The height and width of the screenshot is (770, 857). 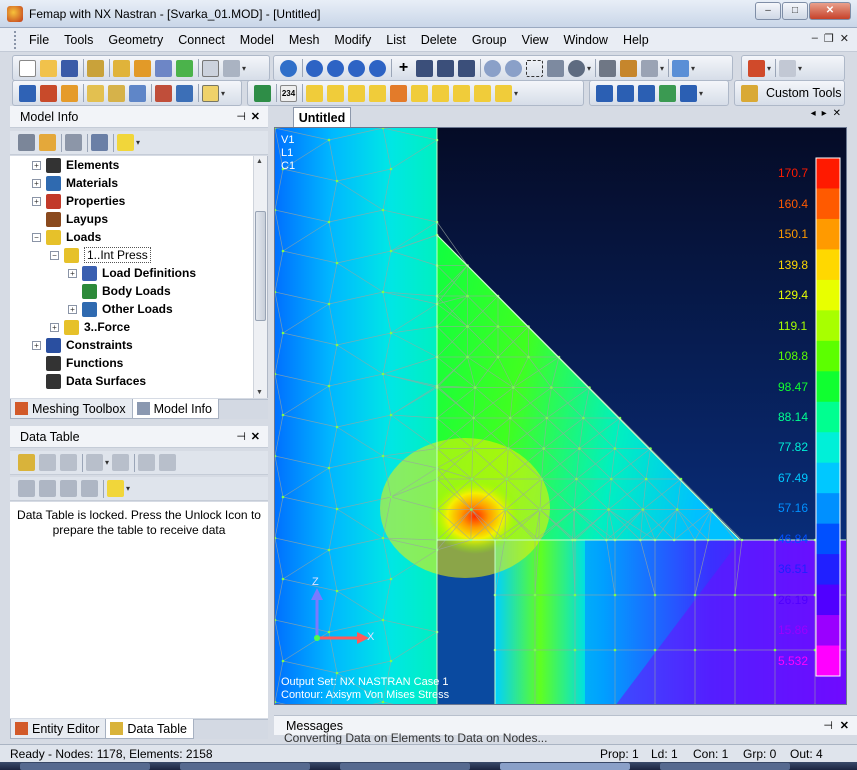 What do you see at coordinates (662, 68) in the screenshot?
I see `view-layout-dropdown-icon: ▾` at bounding box center [662, 68].